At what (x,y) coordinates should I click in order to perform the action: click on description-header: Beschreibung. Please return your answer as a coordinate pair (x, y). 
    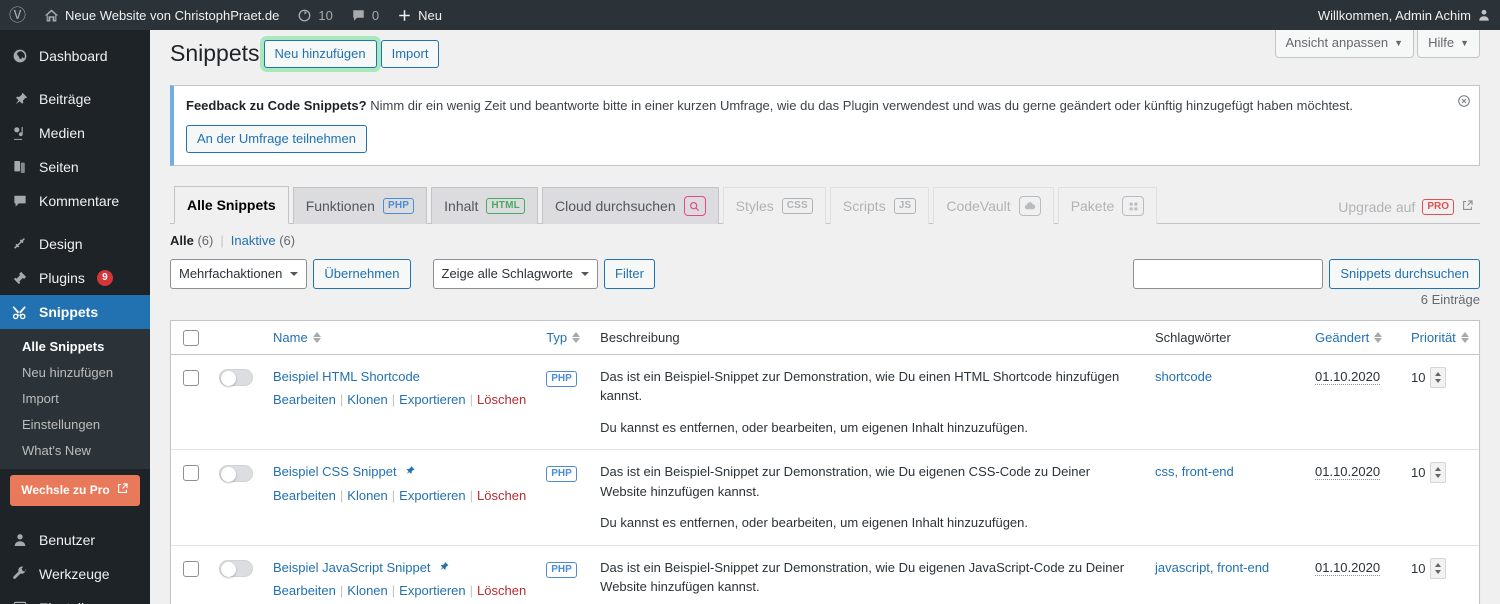
    Looking at the image, I should click on (867, 338).